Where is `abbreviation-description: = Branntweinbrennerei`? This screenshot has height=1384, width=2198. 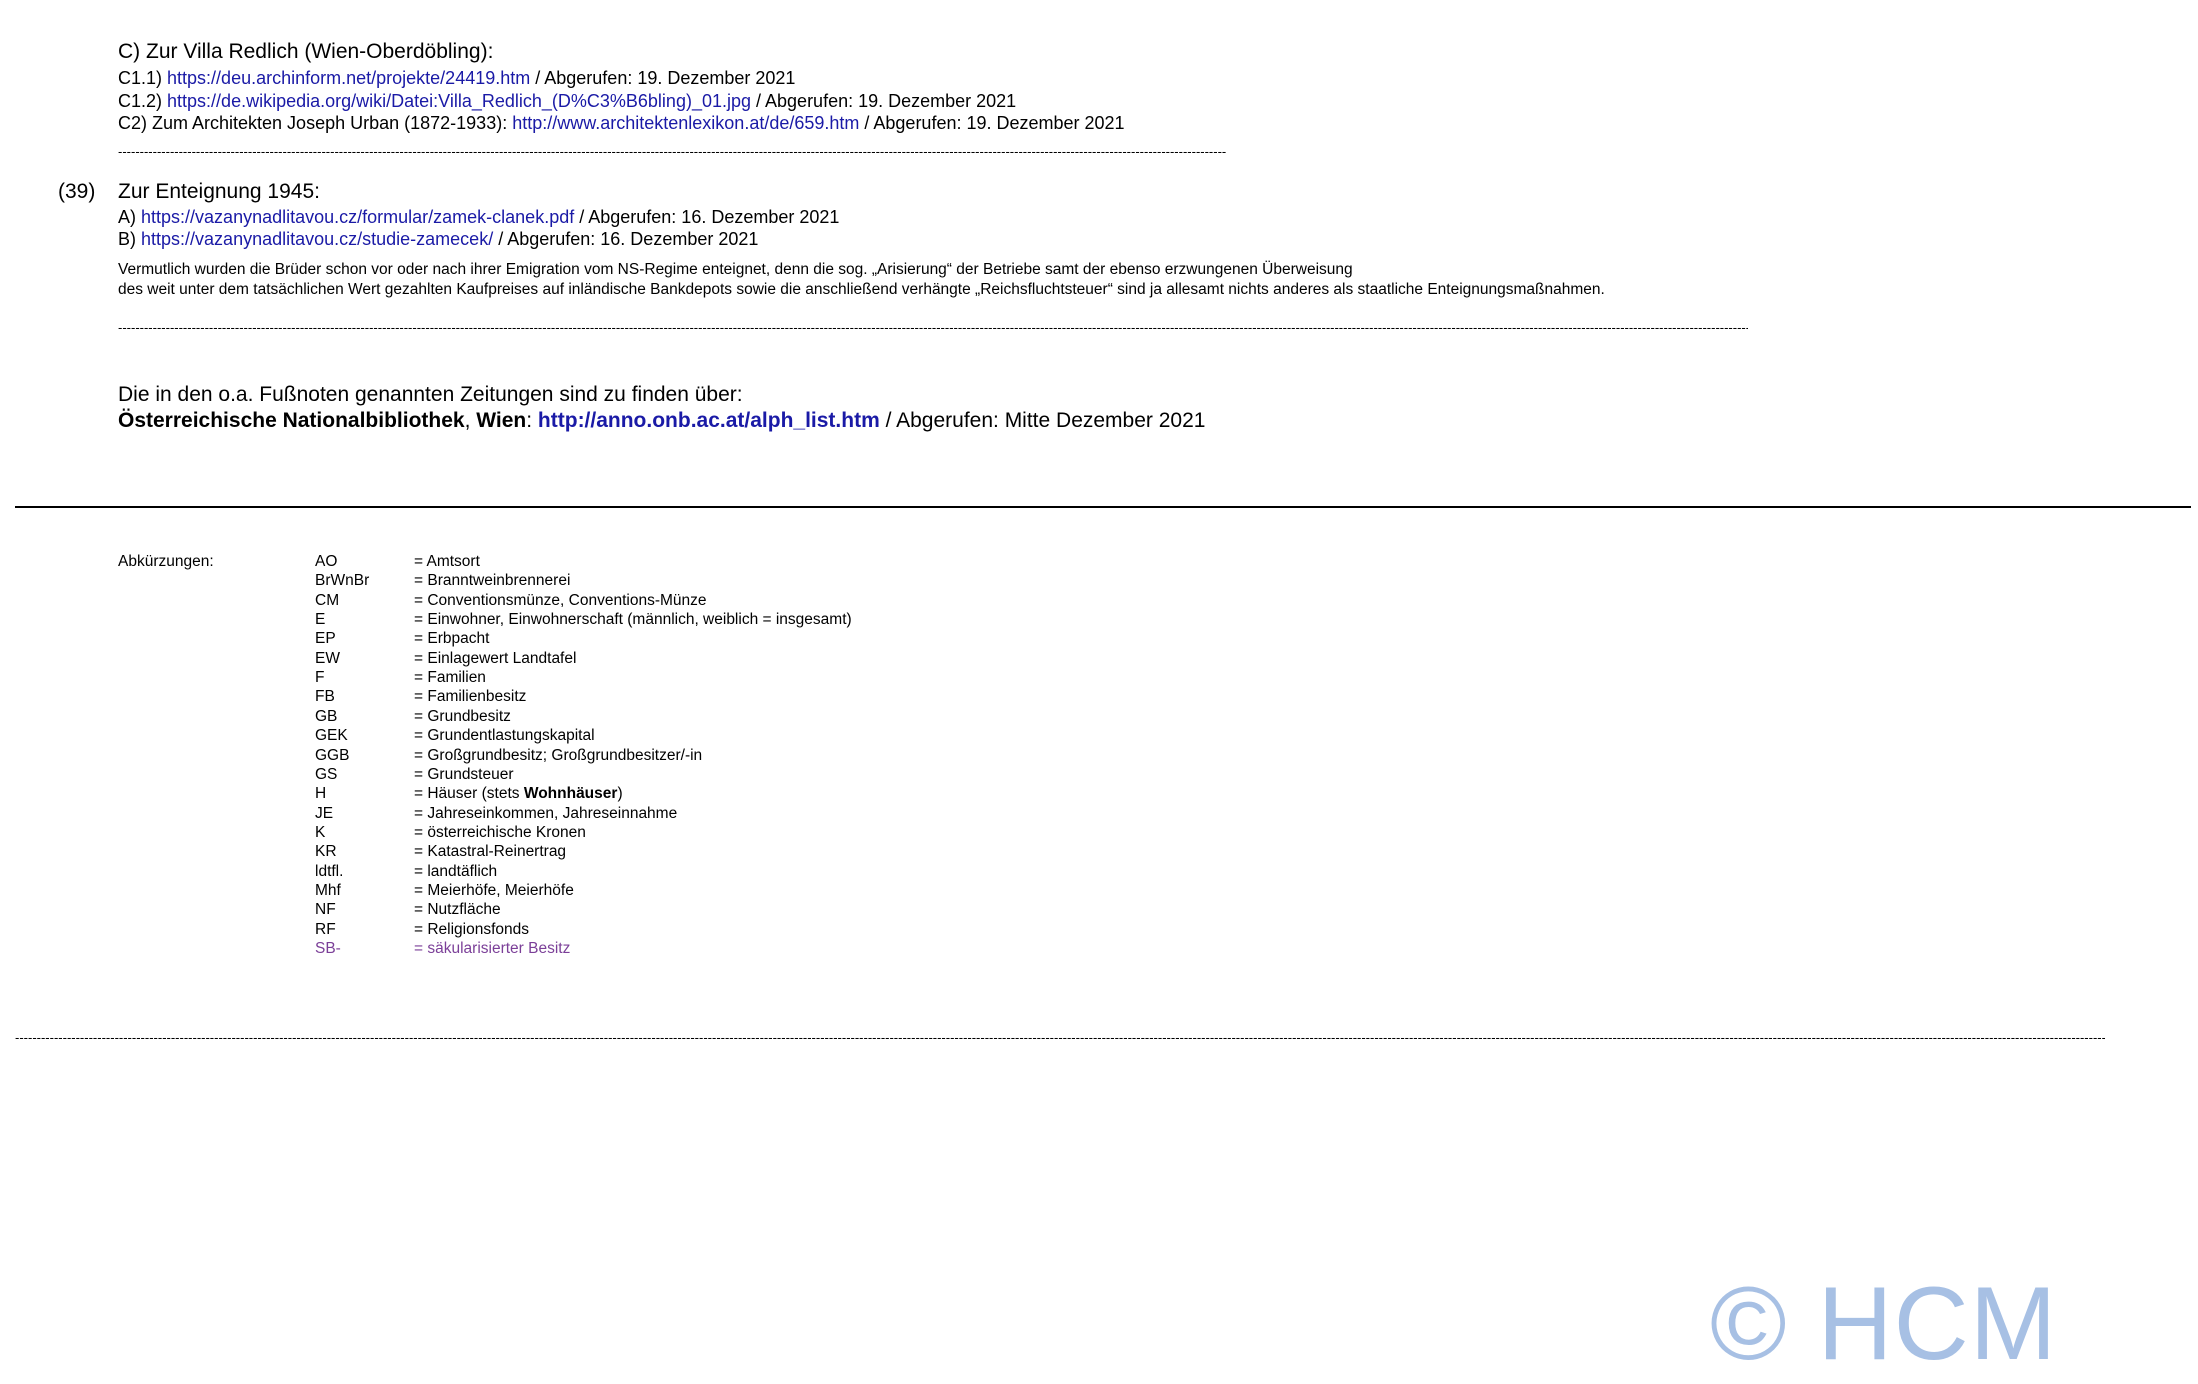 abbreviation-description: = Branntweinbrennerei is located at coordinates (492, 581).